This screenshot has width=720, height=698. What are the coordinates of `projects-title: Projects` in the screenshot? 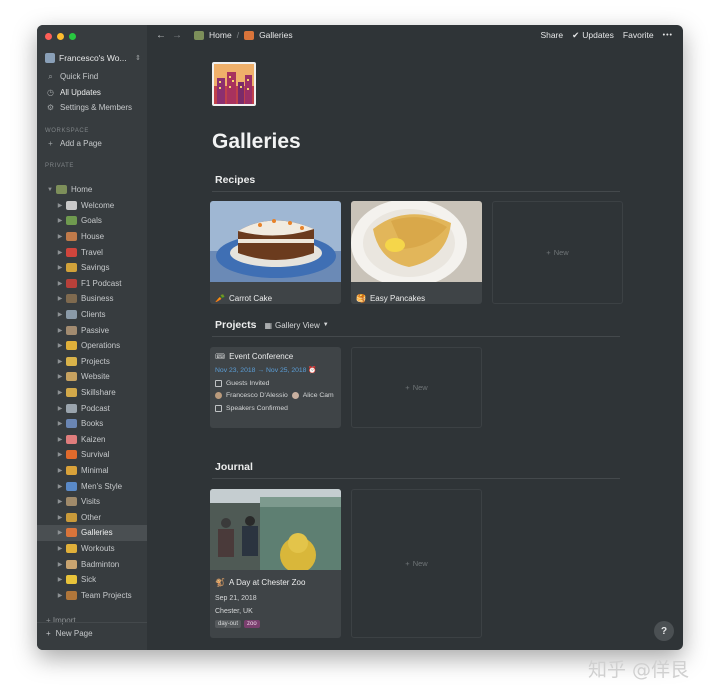 It's located at (235, 325).